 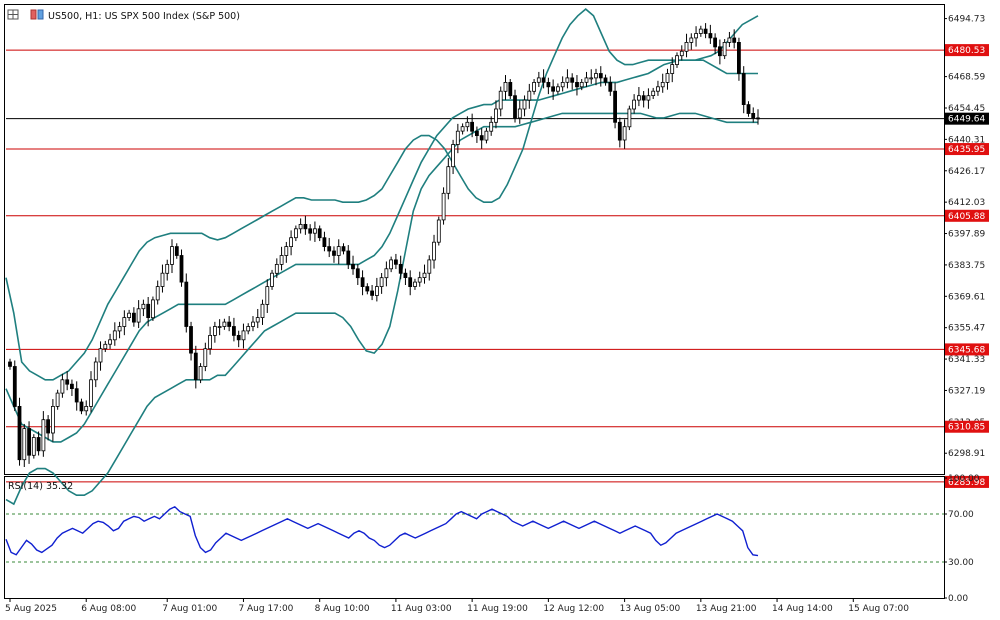 I want to click on level-tag-label: 6480.53, so click(x=966, y=51).